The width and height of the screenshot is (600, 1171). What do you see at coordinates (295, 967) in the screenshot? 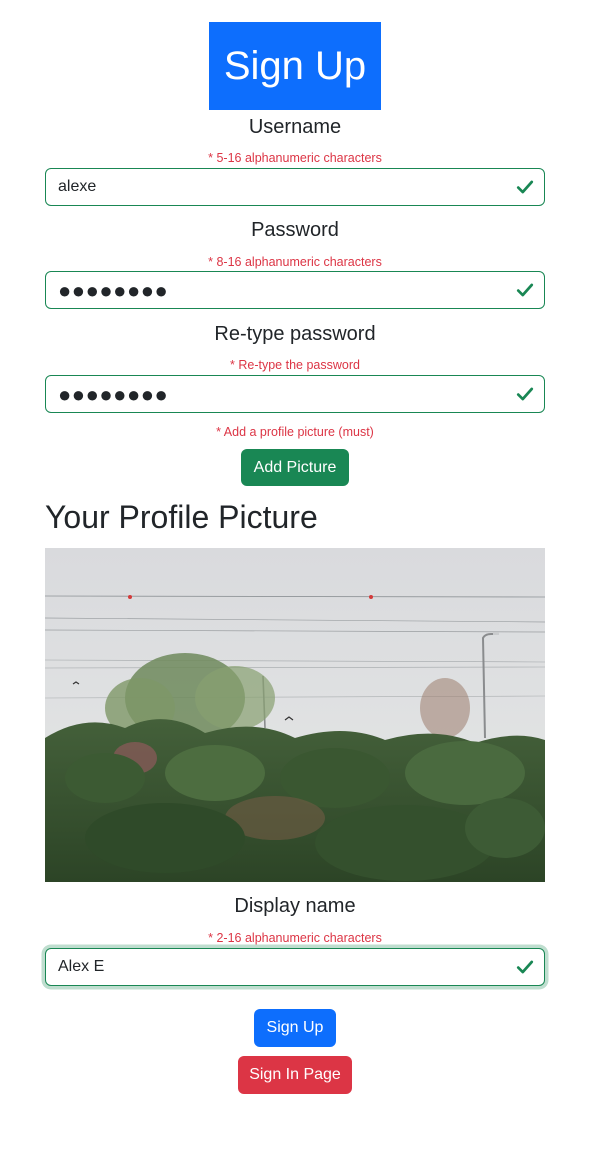
I see `display-name-field: Alex E` at bounding box center [295, 967].